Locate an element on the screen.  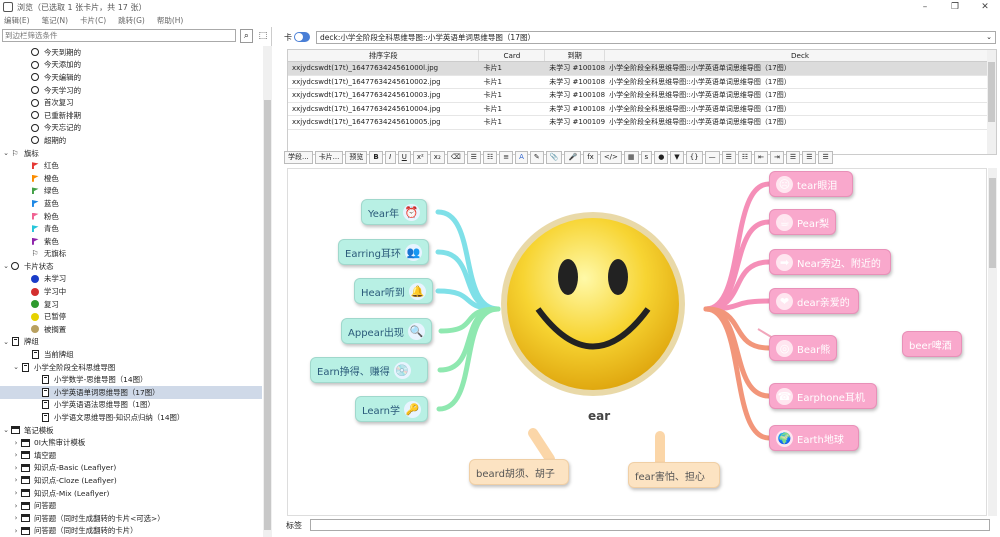
format-button: ☷ is located at coordinates (745, 157).